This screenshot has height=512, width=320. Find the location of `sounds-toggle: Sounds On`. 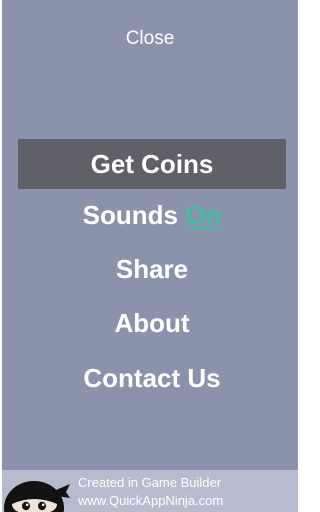

sounds-toggle: Sounds On is located at coordinates (152, 215).